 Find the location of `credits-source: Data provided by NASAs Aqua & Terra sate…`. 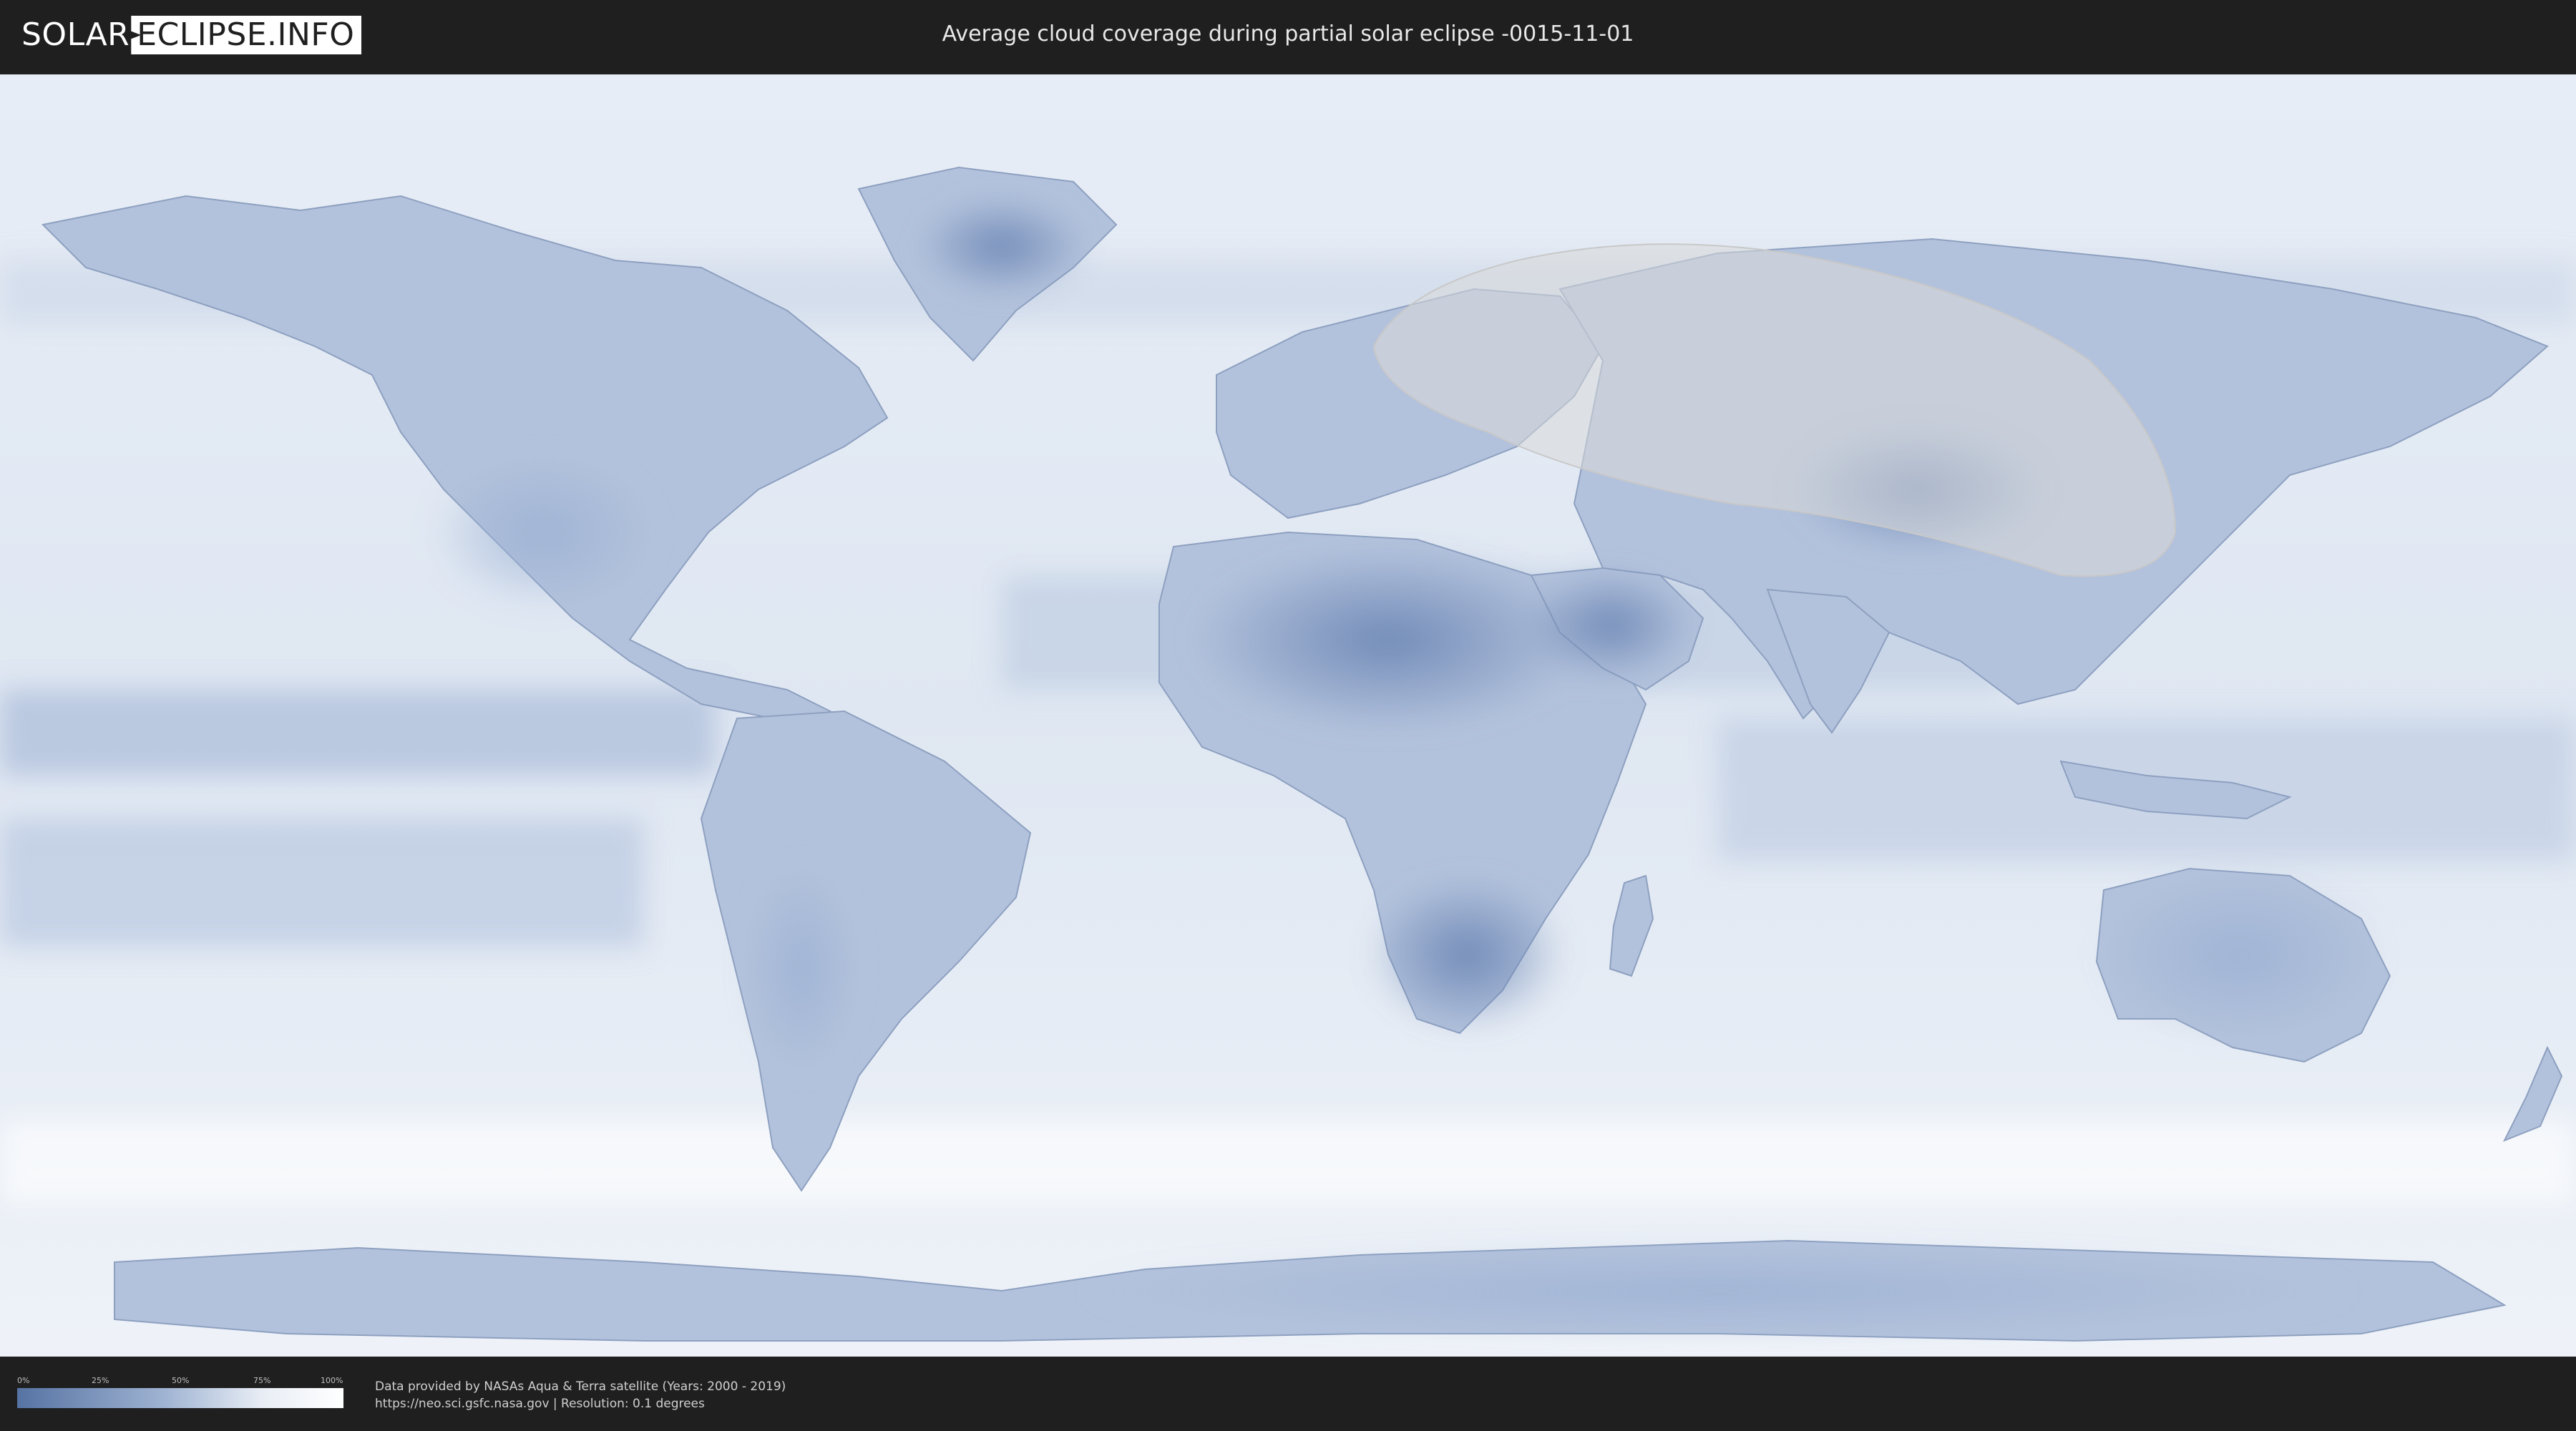

credits-source: Data provided by NASAs Aqua & Terra sate… is located at coordinates (580, 1386).